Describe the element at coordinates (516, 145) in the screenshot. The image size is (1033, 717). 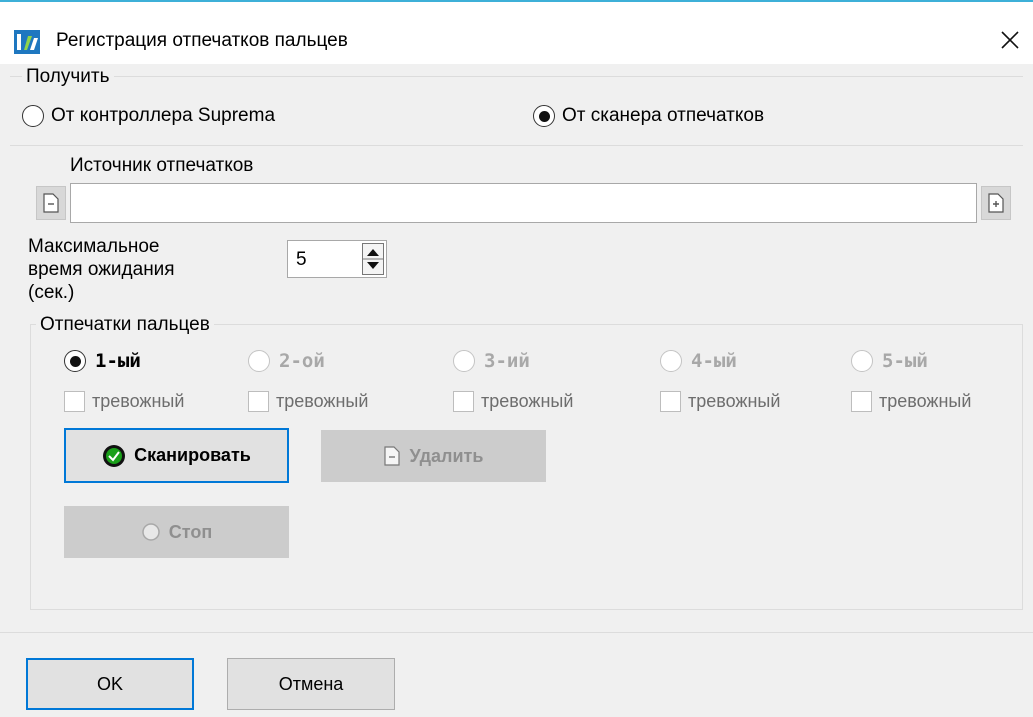
I see `divider` at that location.